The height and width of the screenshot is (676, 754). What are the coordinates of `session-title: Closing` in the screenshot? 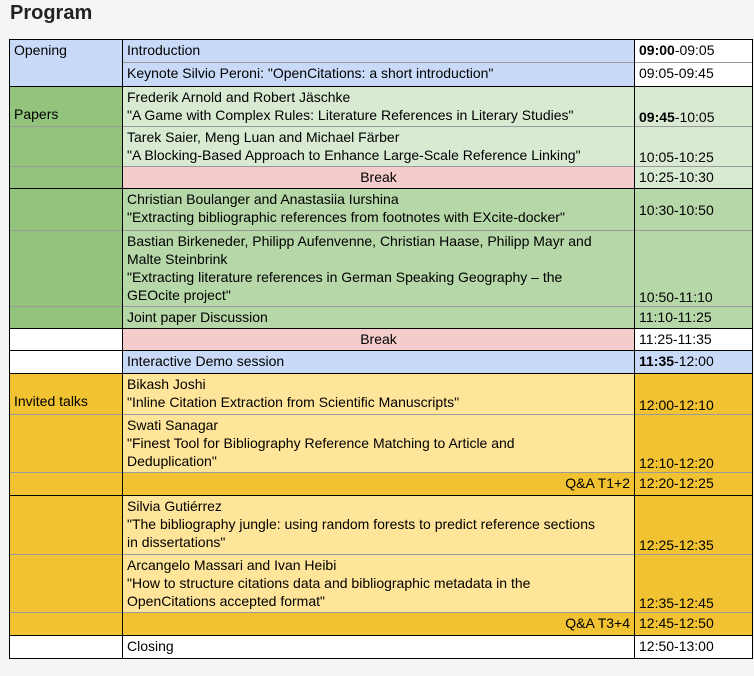 It's located at (378, 647).